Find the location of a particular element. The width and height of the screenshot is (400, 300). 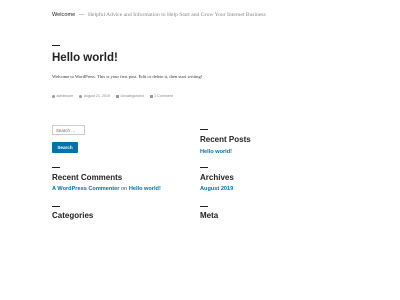

archive-link: August 2019 is located at coordinates (216, 189).